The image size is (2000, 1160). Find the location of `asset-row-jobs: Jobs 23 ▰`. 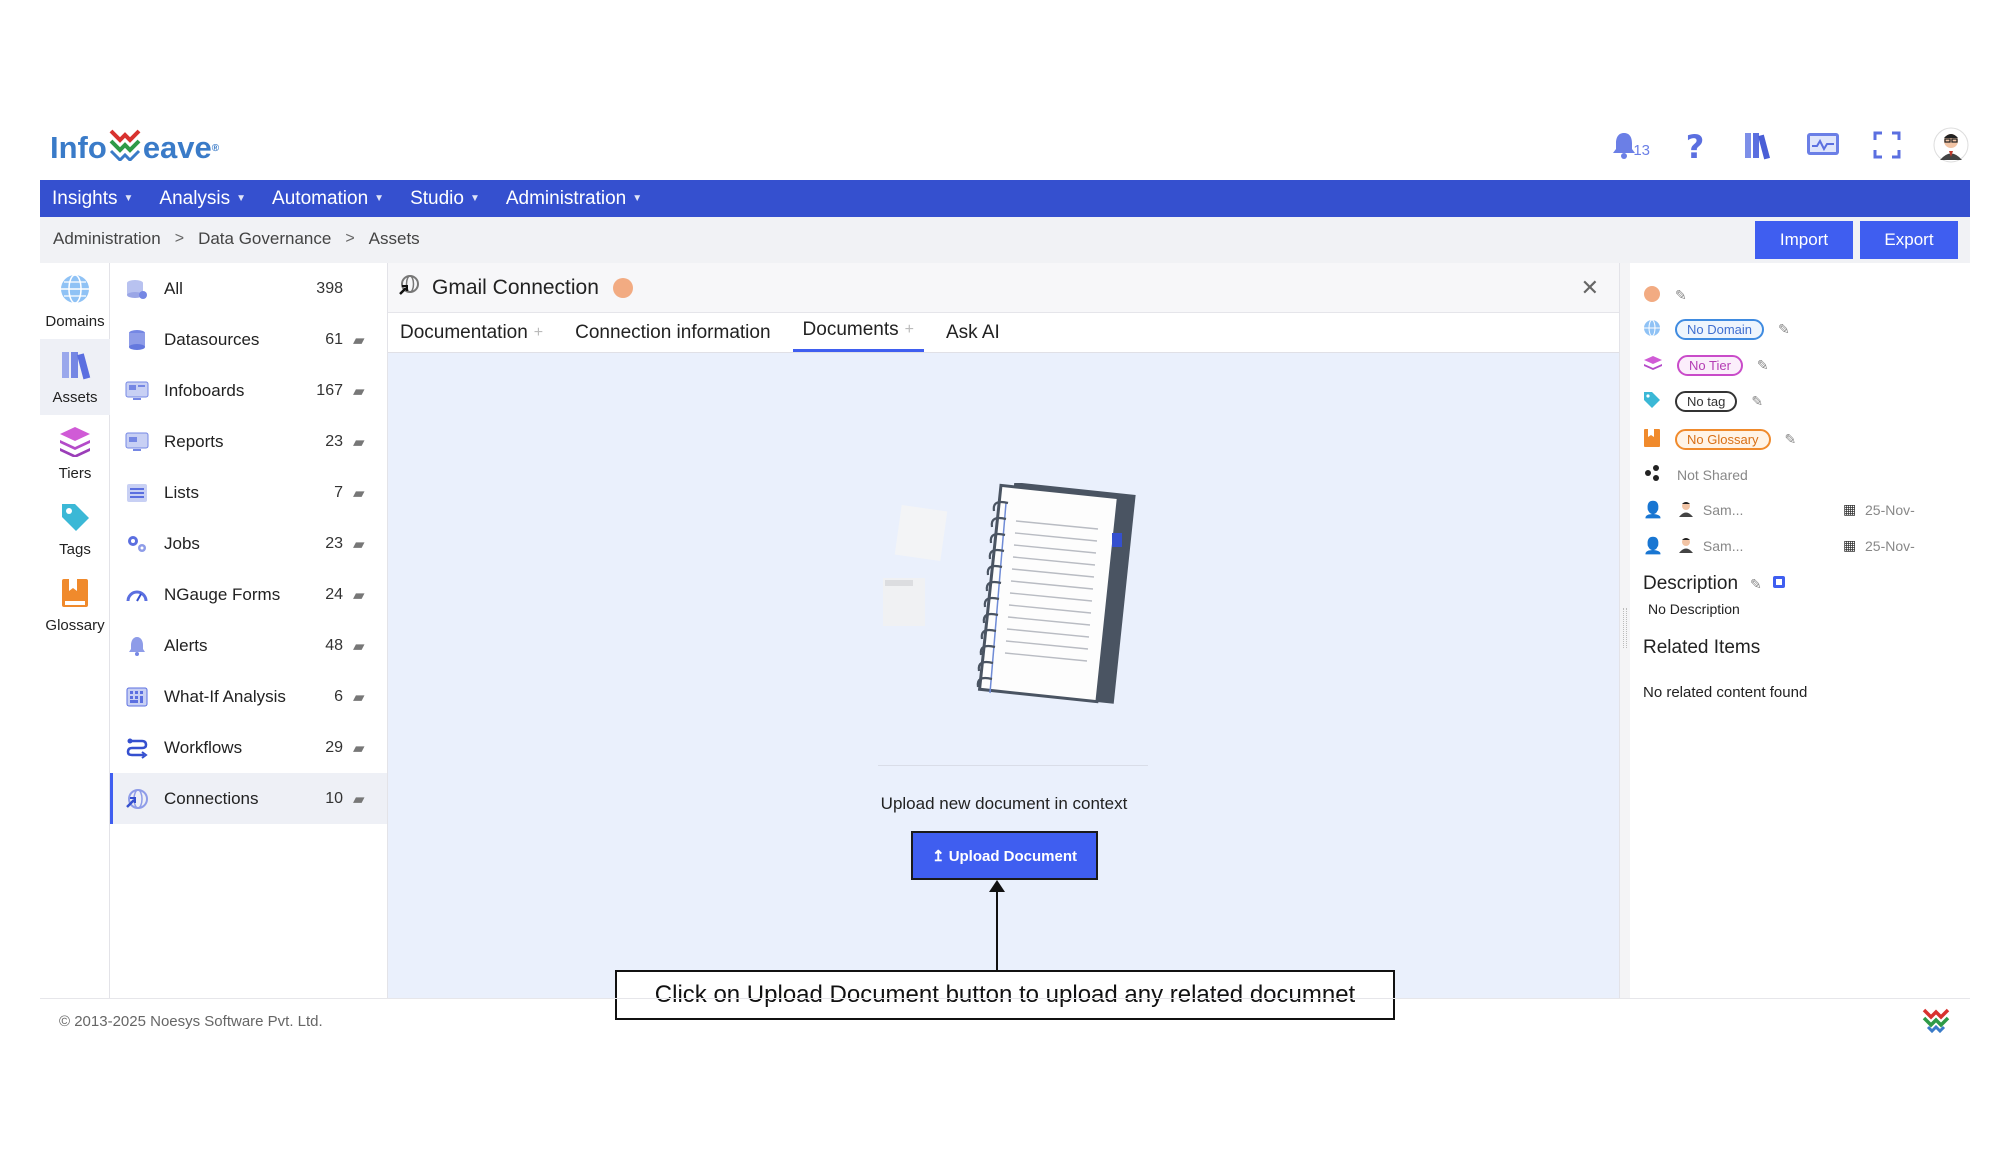

asset-row-jobs: Jobs 23 ▰ is located at coordinates (248, 543).